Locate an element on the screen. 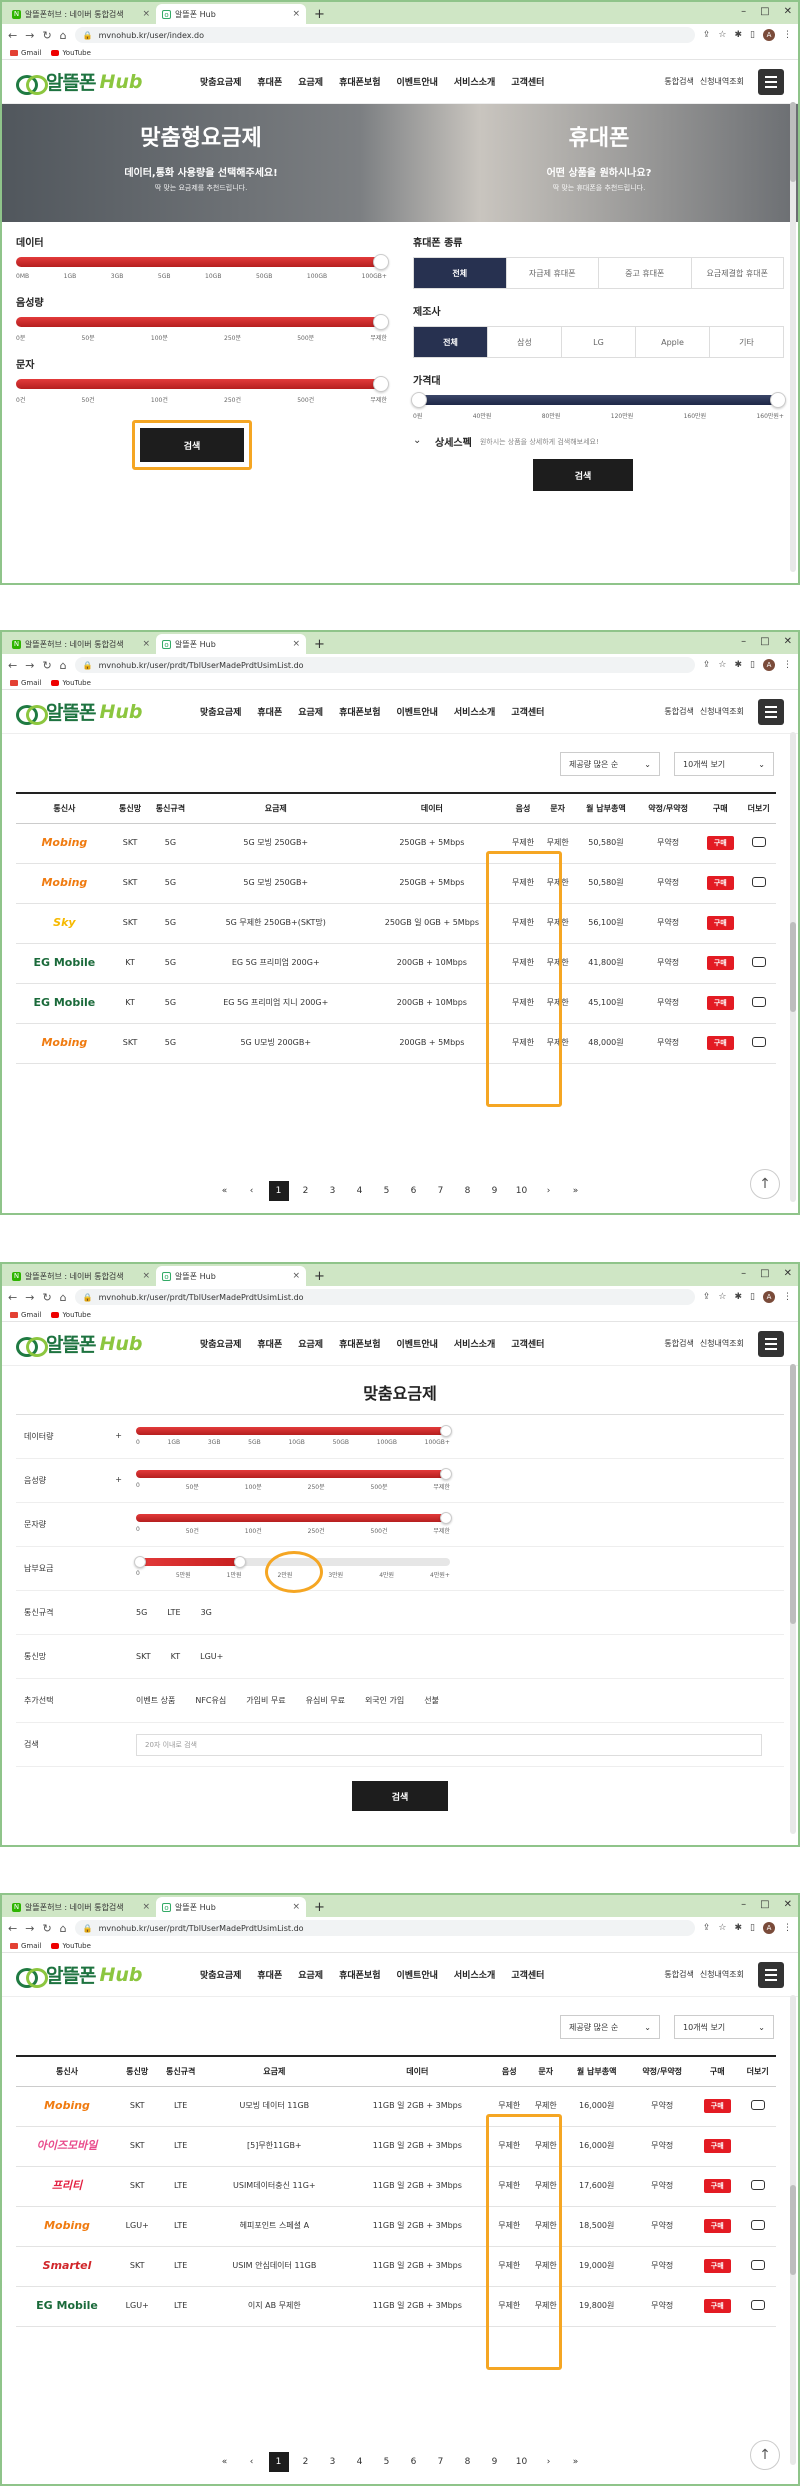 This screenshot has height=2486, width=800. bookmark-gmail: Gmail is located at coordinates (25, 683).